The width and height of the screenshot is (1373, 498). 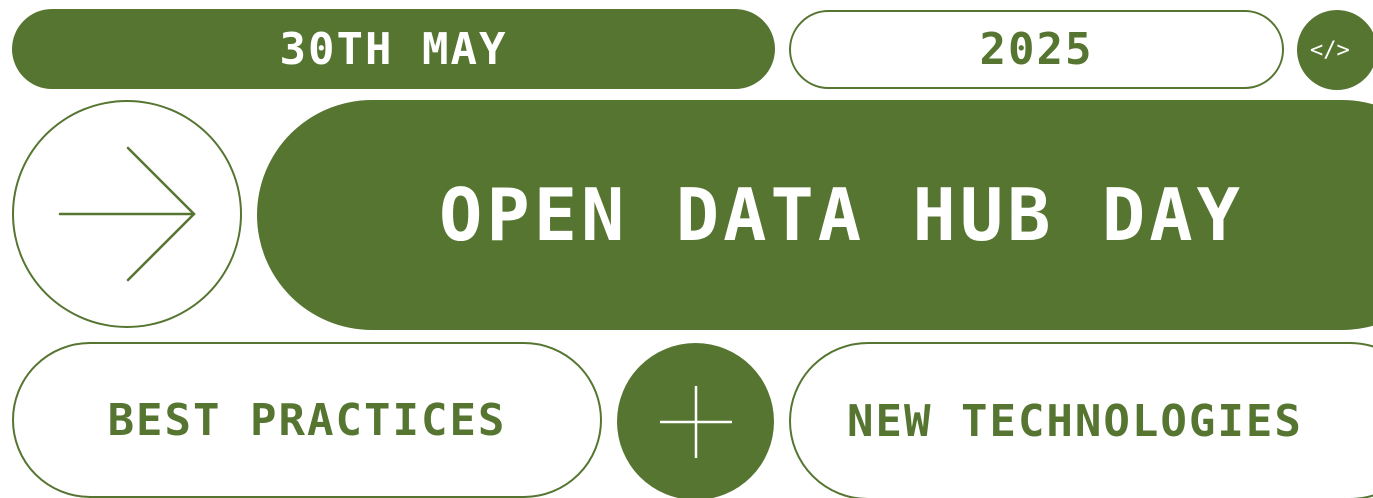 I want to click on event-year: 2025, so click(x=1036, y=49).